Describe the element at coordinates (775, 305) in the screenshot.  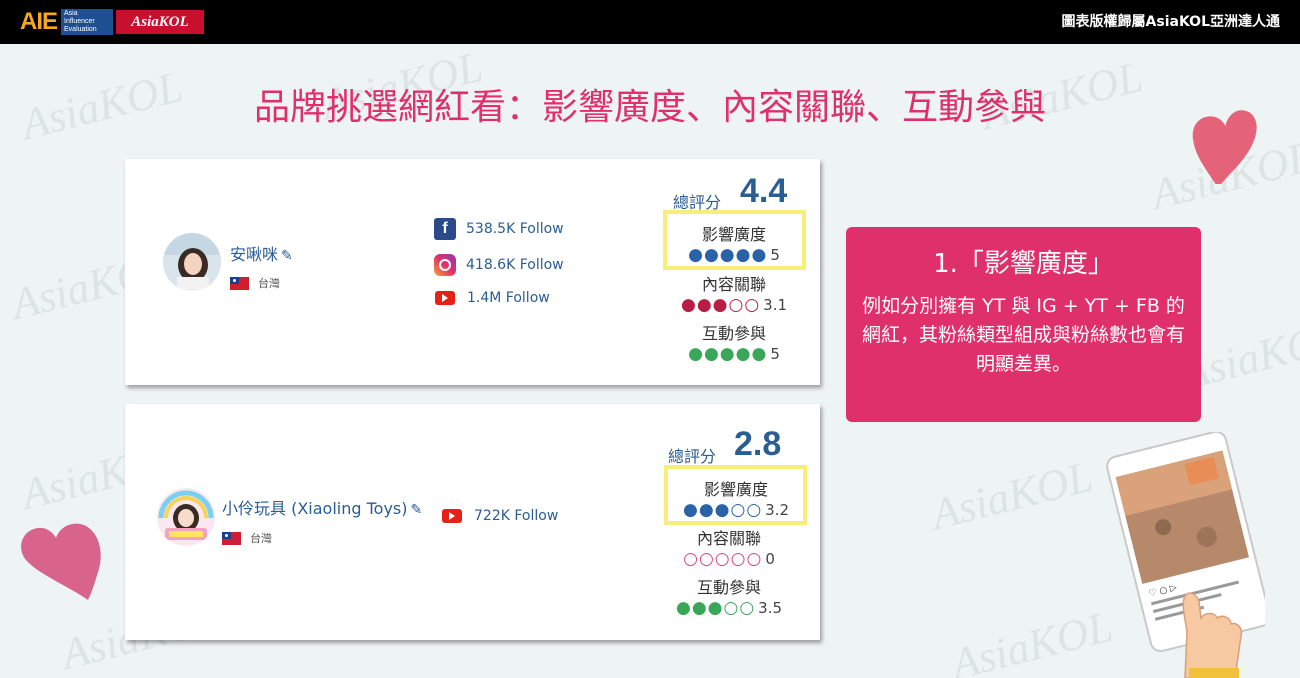
I see `rating-value: 3.1` at that location.